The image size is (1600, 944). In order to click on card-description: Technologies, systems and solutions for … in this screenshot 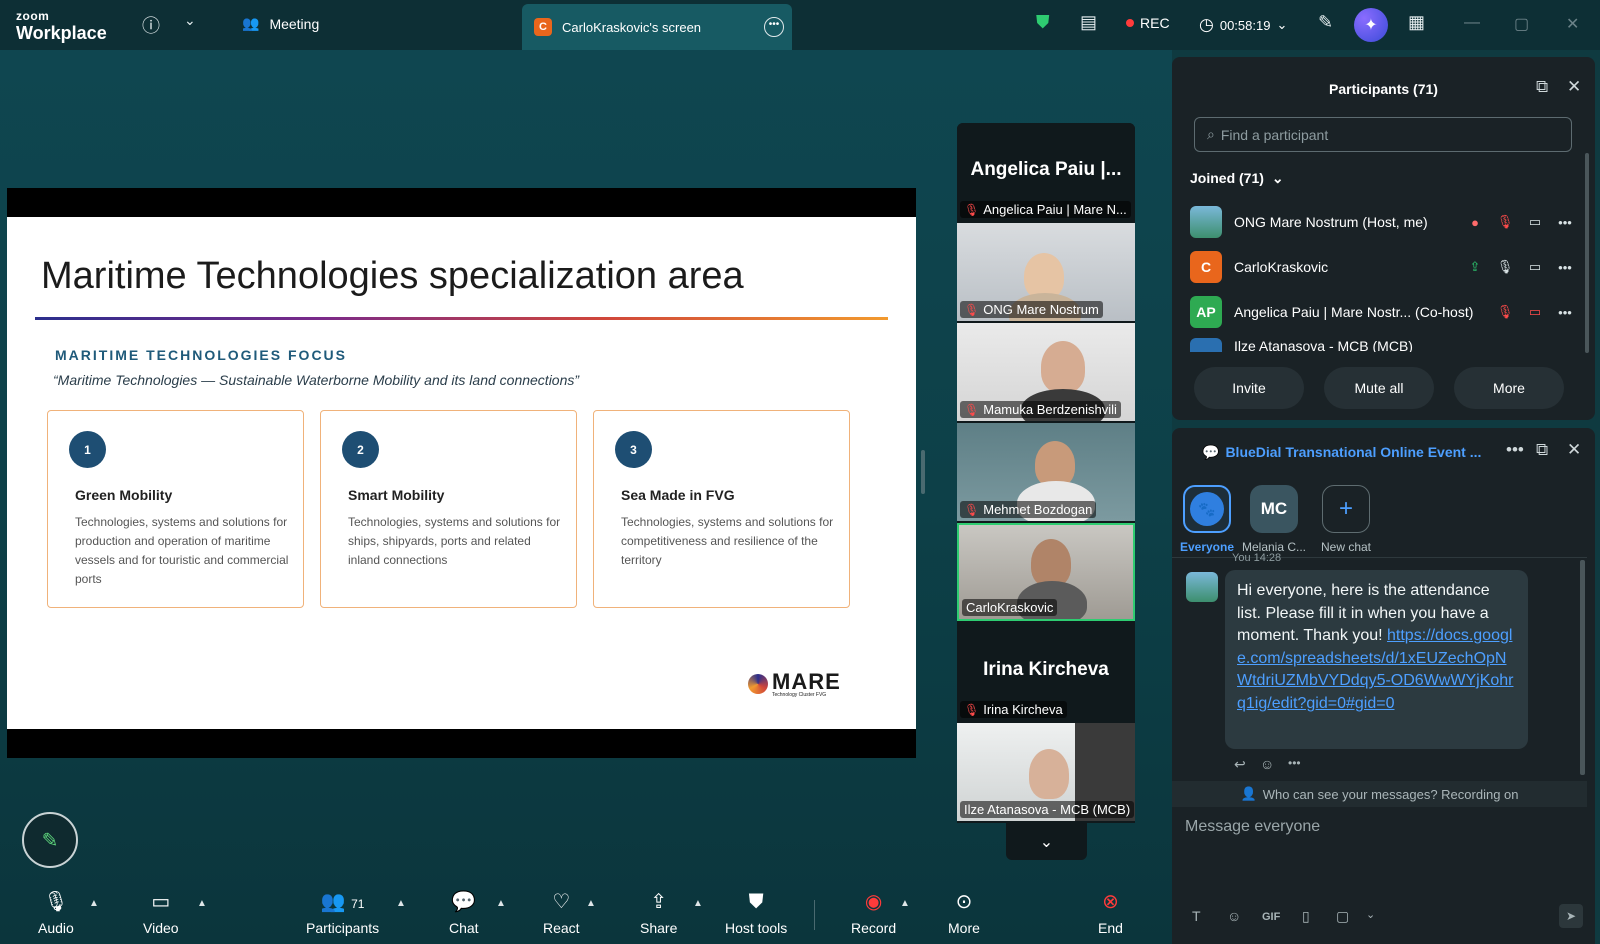, I will do `click(454, 541)`.